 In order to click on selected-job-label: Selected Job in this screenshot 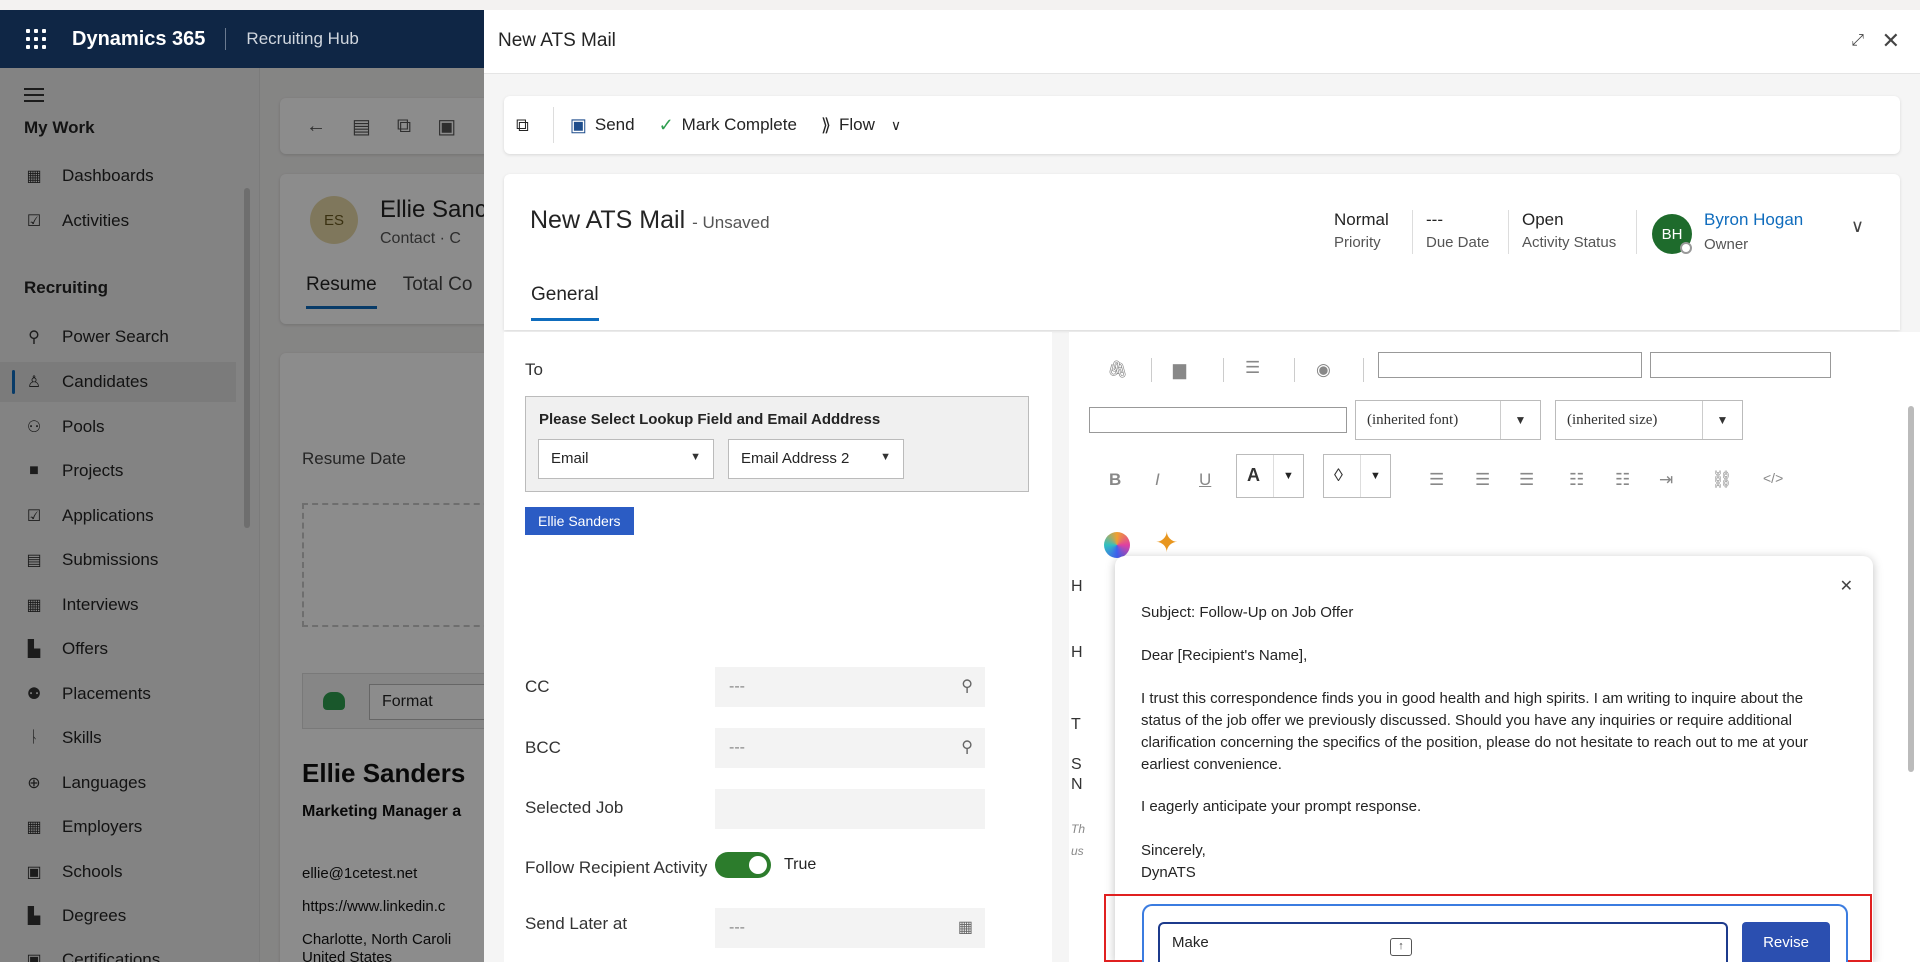, I will do `click(574, 807)`.